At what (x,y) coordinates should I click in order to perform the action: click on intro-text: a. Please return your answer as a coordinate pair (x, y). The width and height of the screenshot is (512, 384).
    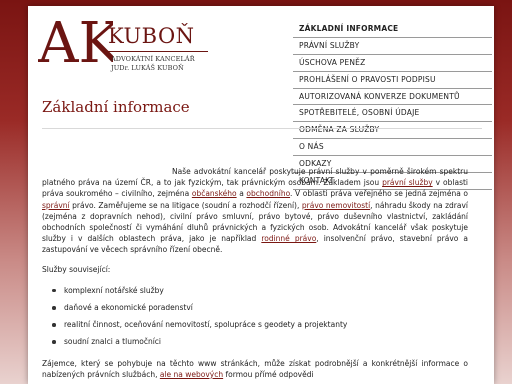
    Looking at the image, I should click on (241, 194).